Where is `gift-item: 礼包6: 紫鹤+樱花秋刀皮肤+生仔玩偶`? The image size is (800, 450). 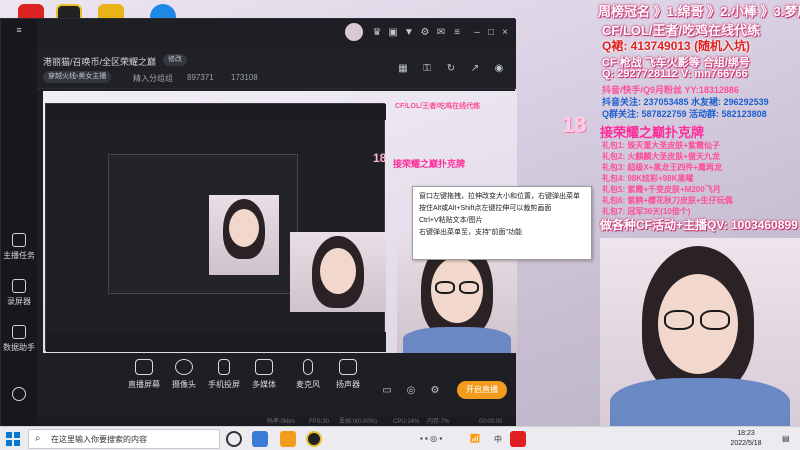
gift-item: 礼包6: 紫鹤+樱花秋刀皮肤+生仔玩偶 is located at coordinates (667, 200).